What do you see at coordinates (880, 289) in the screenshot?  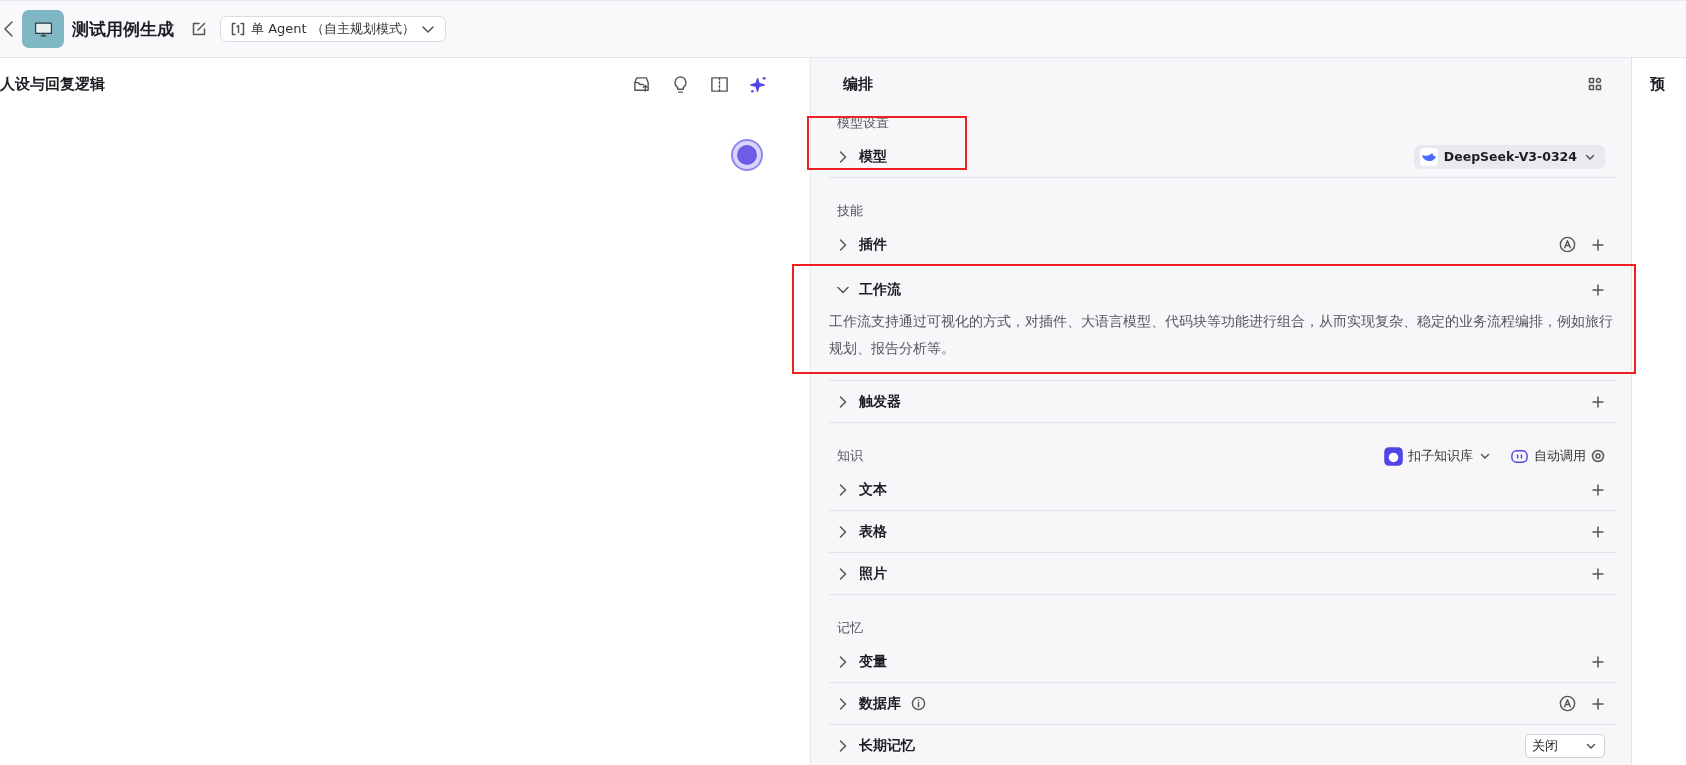 I see `item-label: 工作流` at bounding box center [880, 289].